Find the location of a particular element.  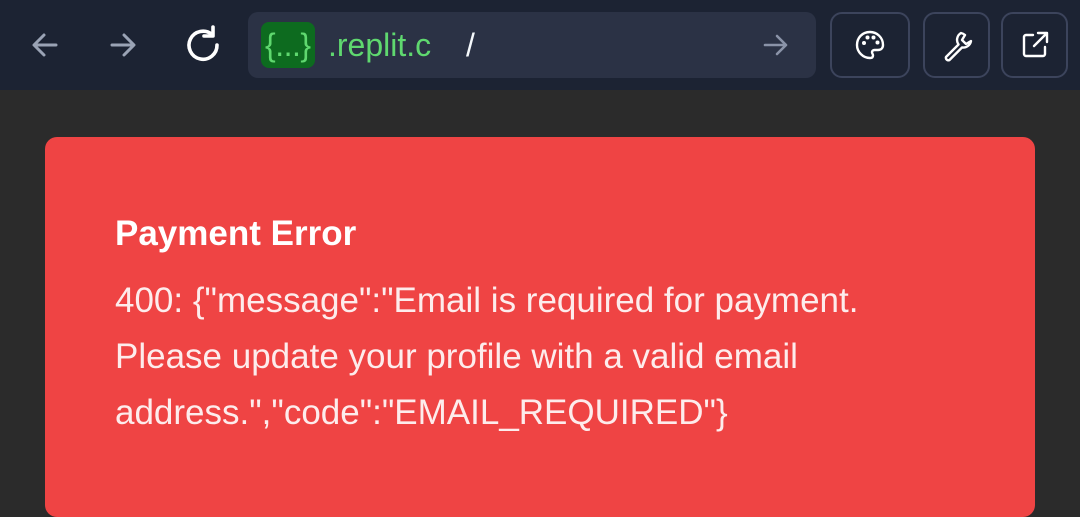

open-external-button is located at coordinates (1034, 45).